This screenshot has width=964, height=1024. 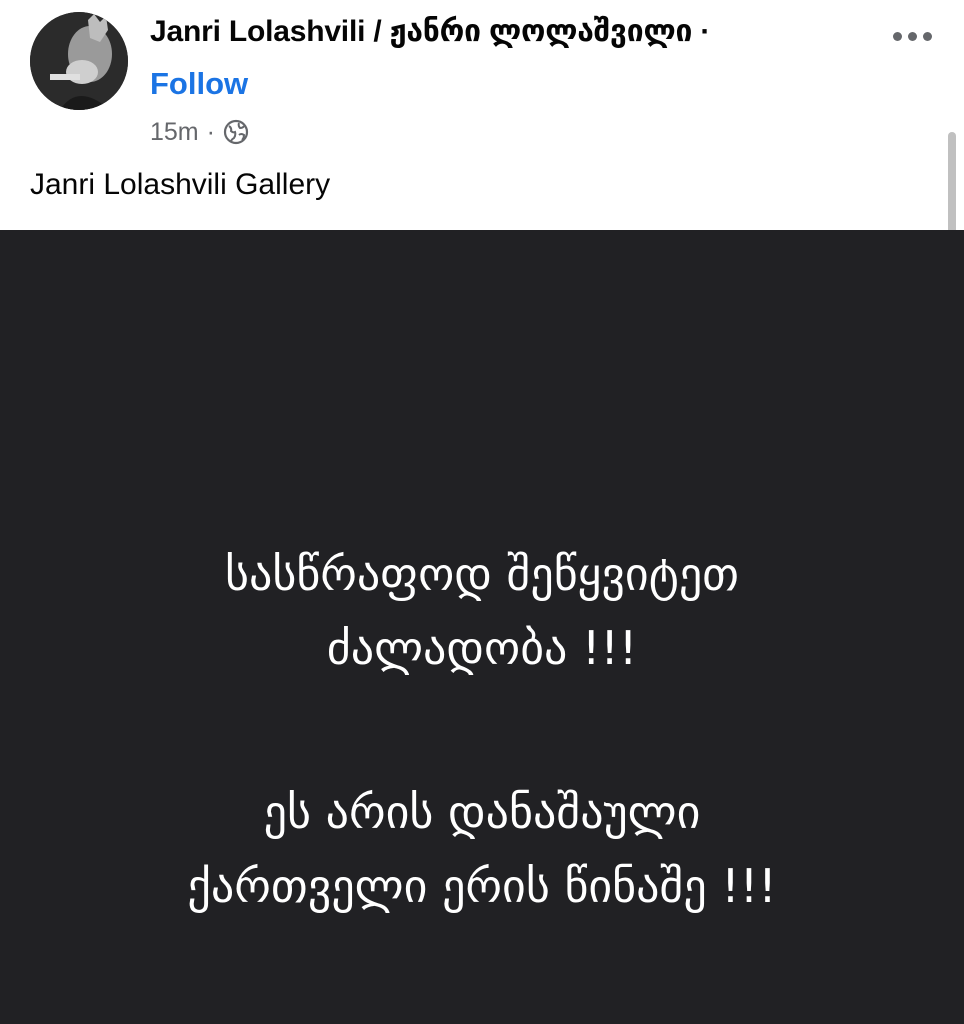 I want to click on image-text-line: სასწრაფოდ შეწყვიტეთ, so click(x=482, y=574).